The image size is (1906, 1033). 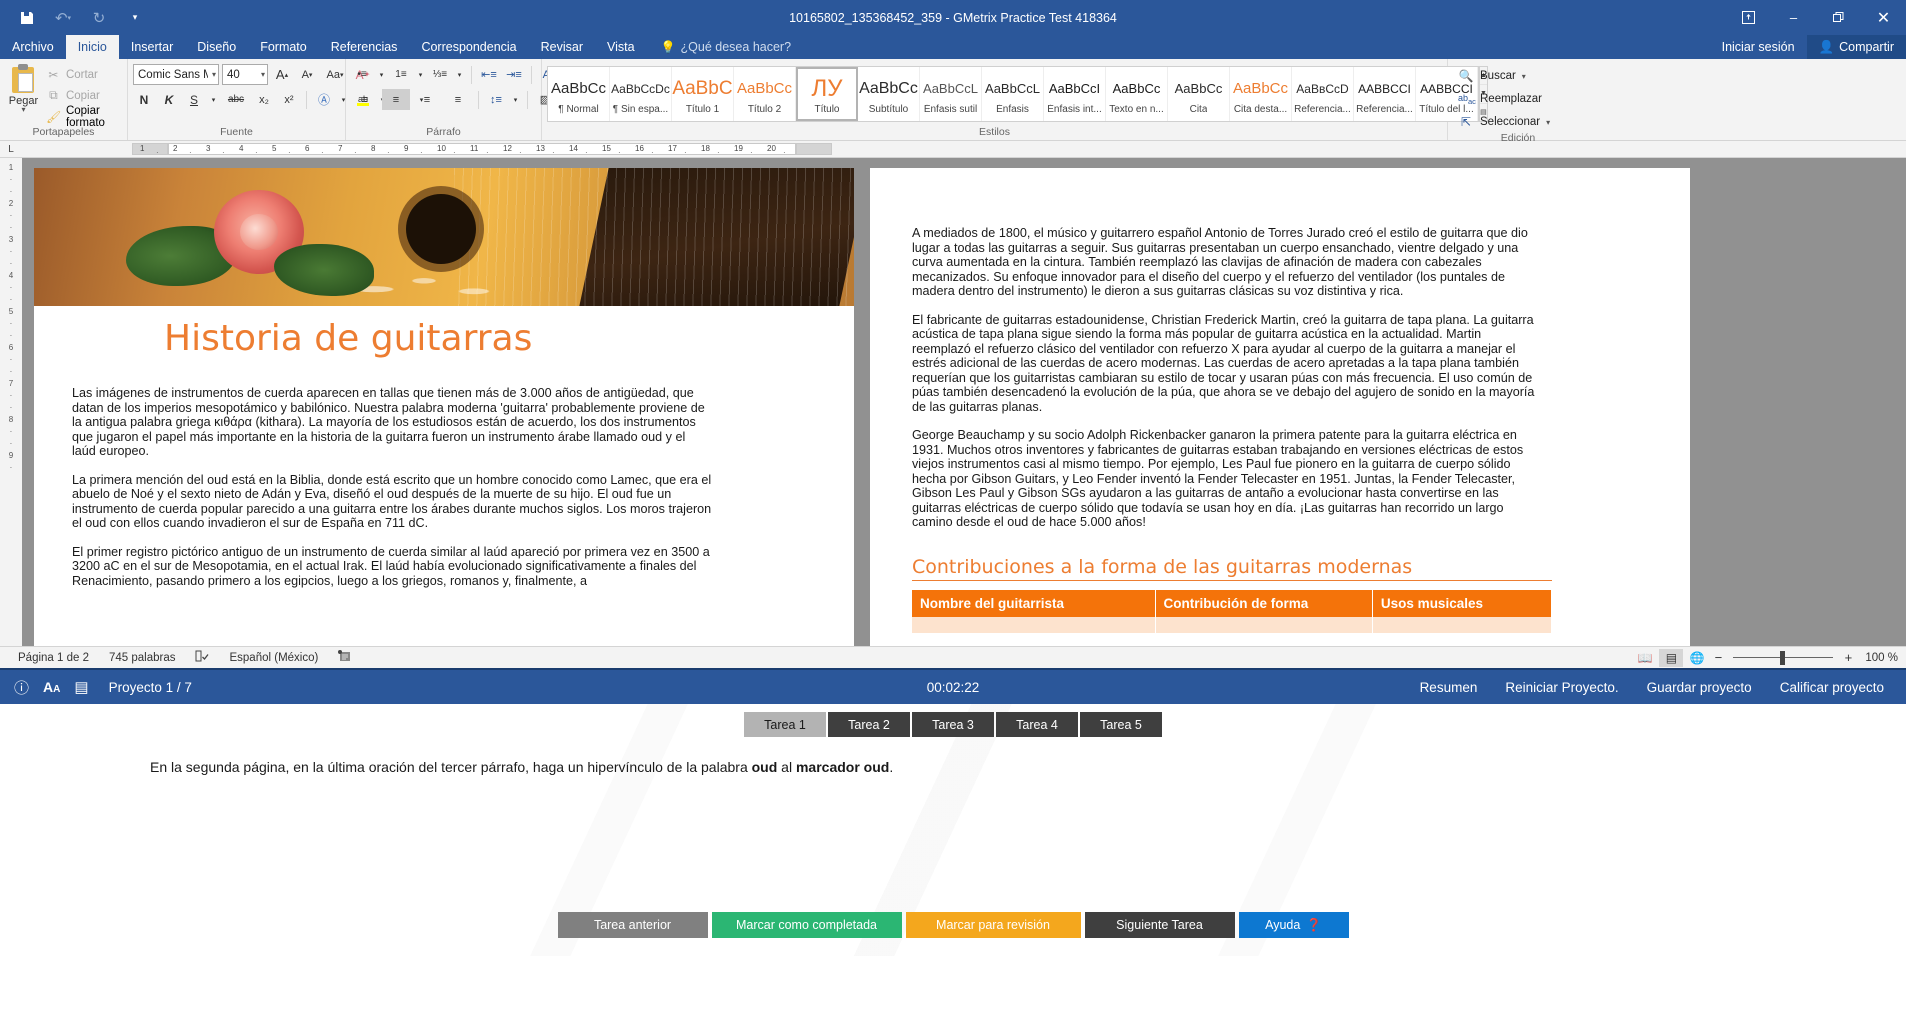 I want to click on task-tab-1: Tarea 1, so click(x=785, y=724).